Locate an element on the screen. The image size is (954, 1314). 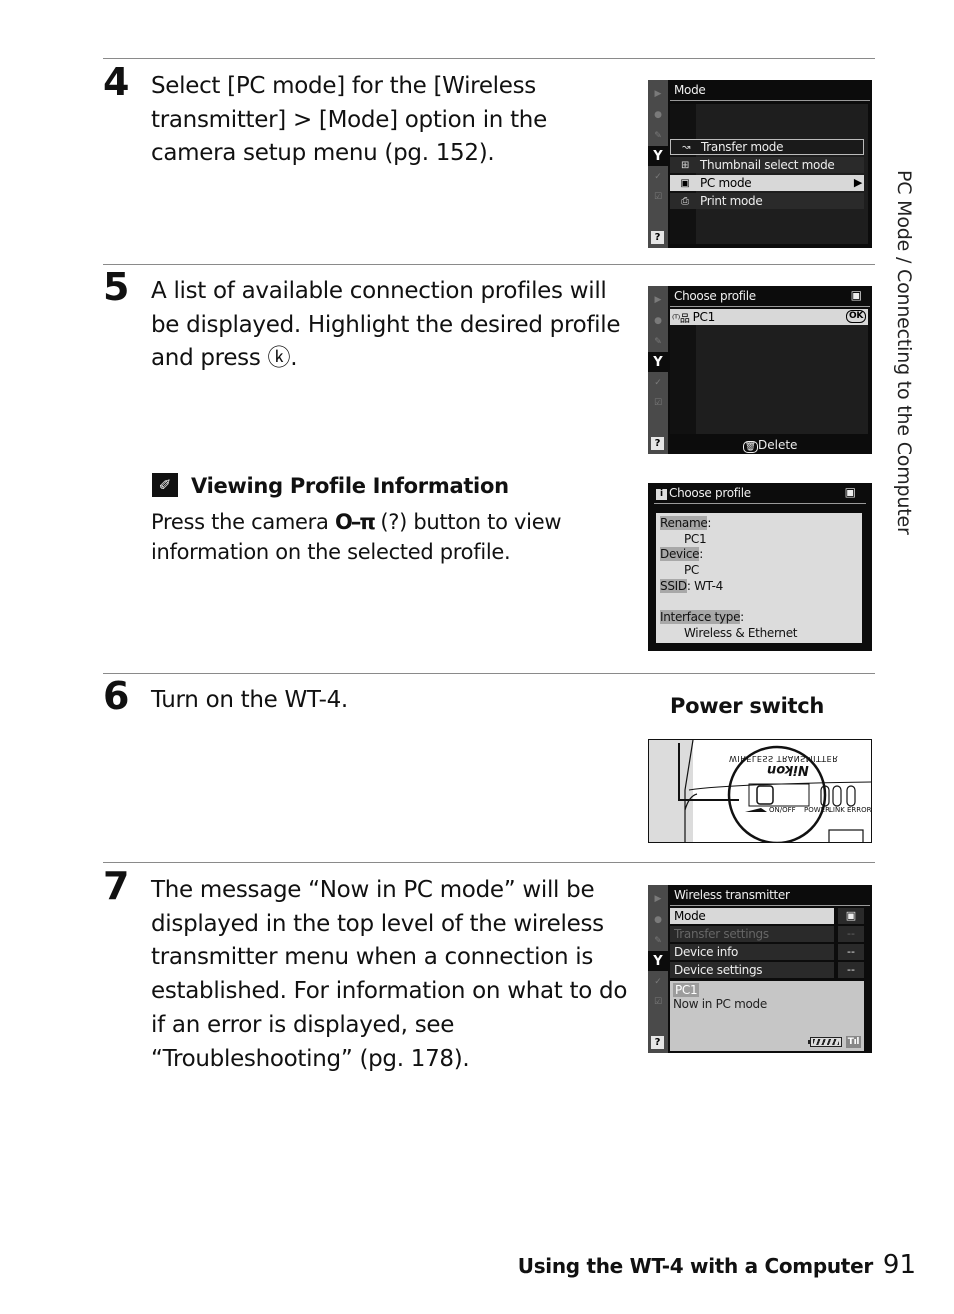
step-number: 4 is located at coordinates (116, 82).